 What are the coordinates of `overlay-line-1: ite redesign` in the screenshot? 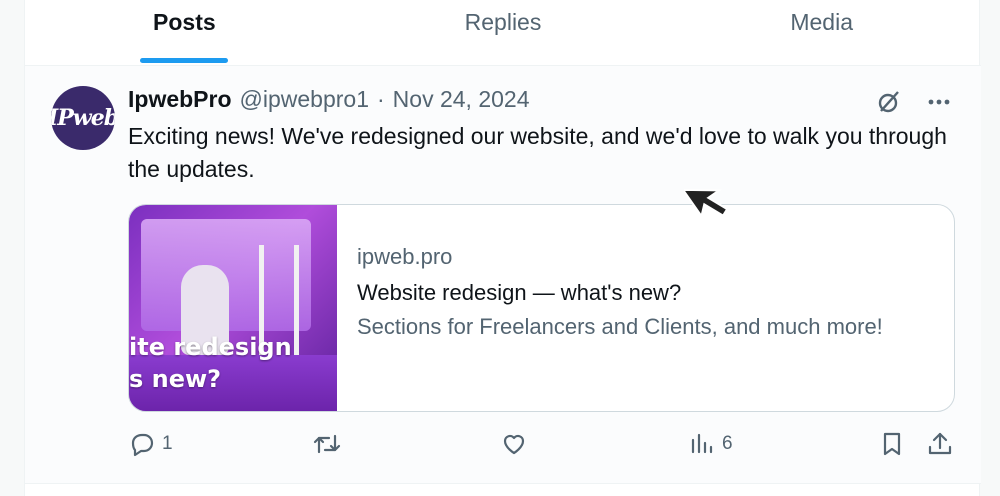 It's located at (210, 347).